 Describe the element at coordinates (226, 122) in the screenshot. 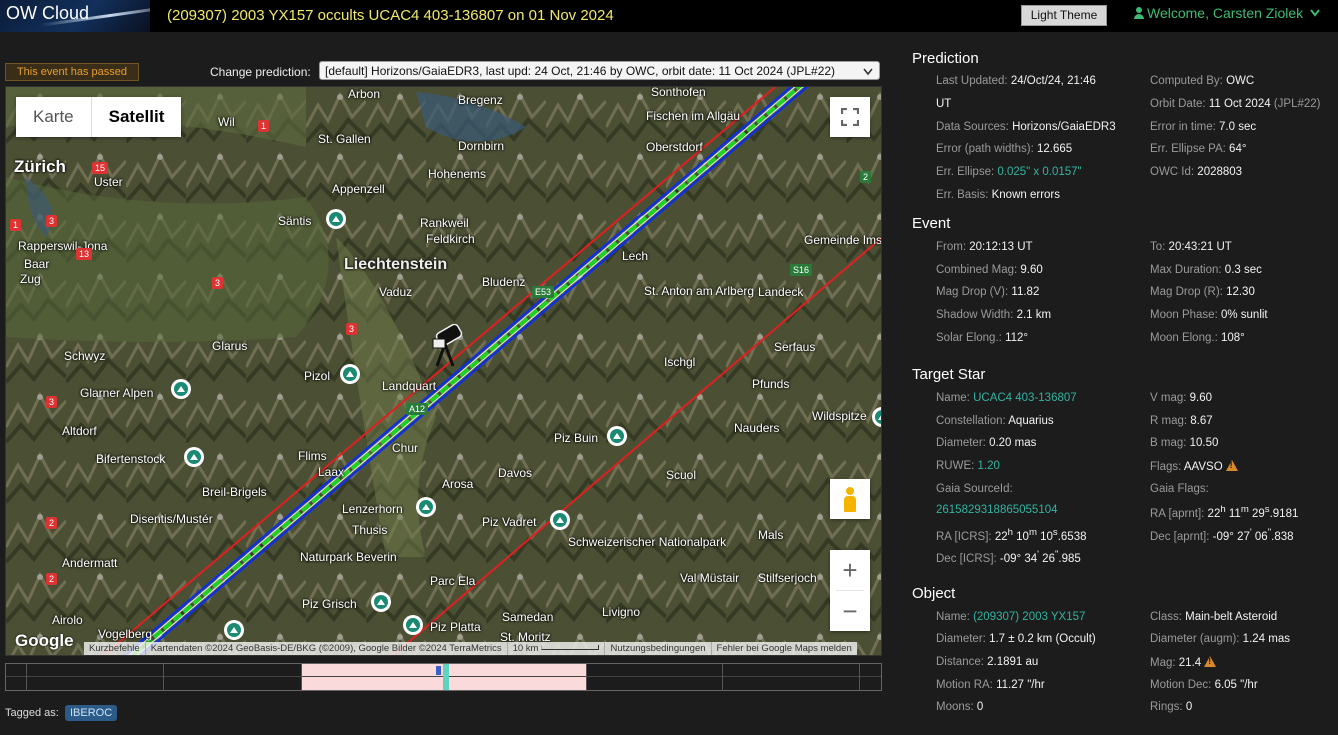

I see `map-place-label: Wil` at that location.